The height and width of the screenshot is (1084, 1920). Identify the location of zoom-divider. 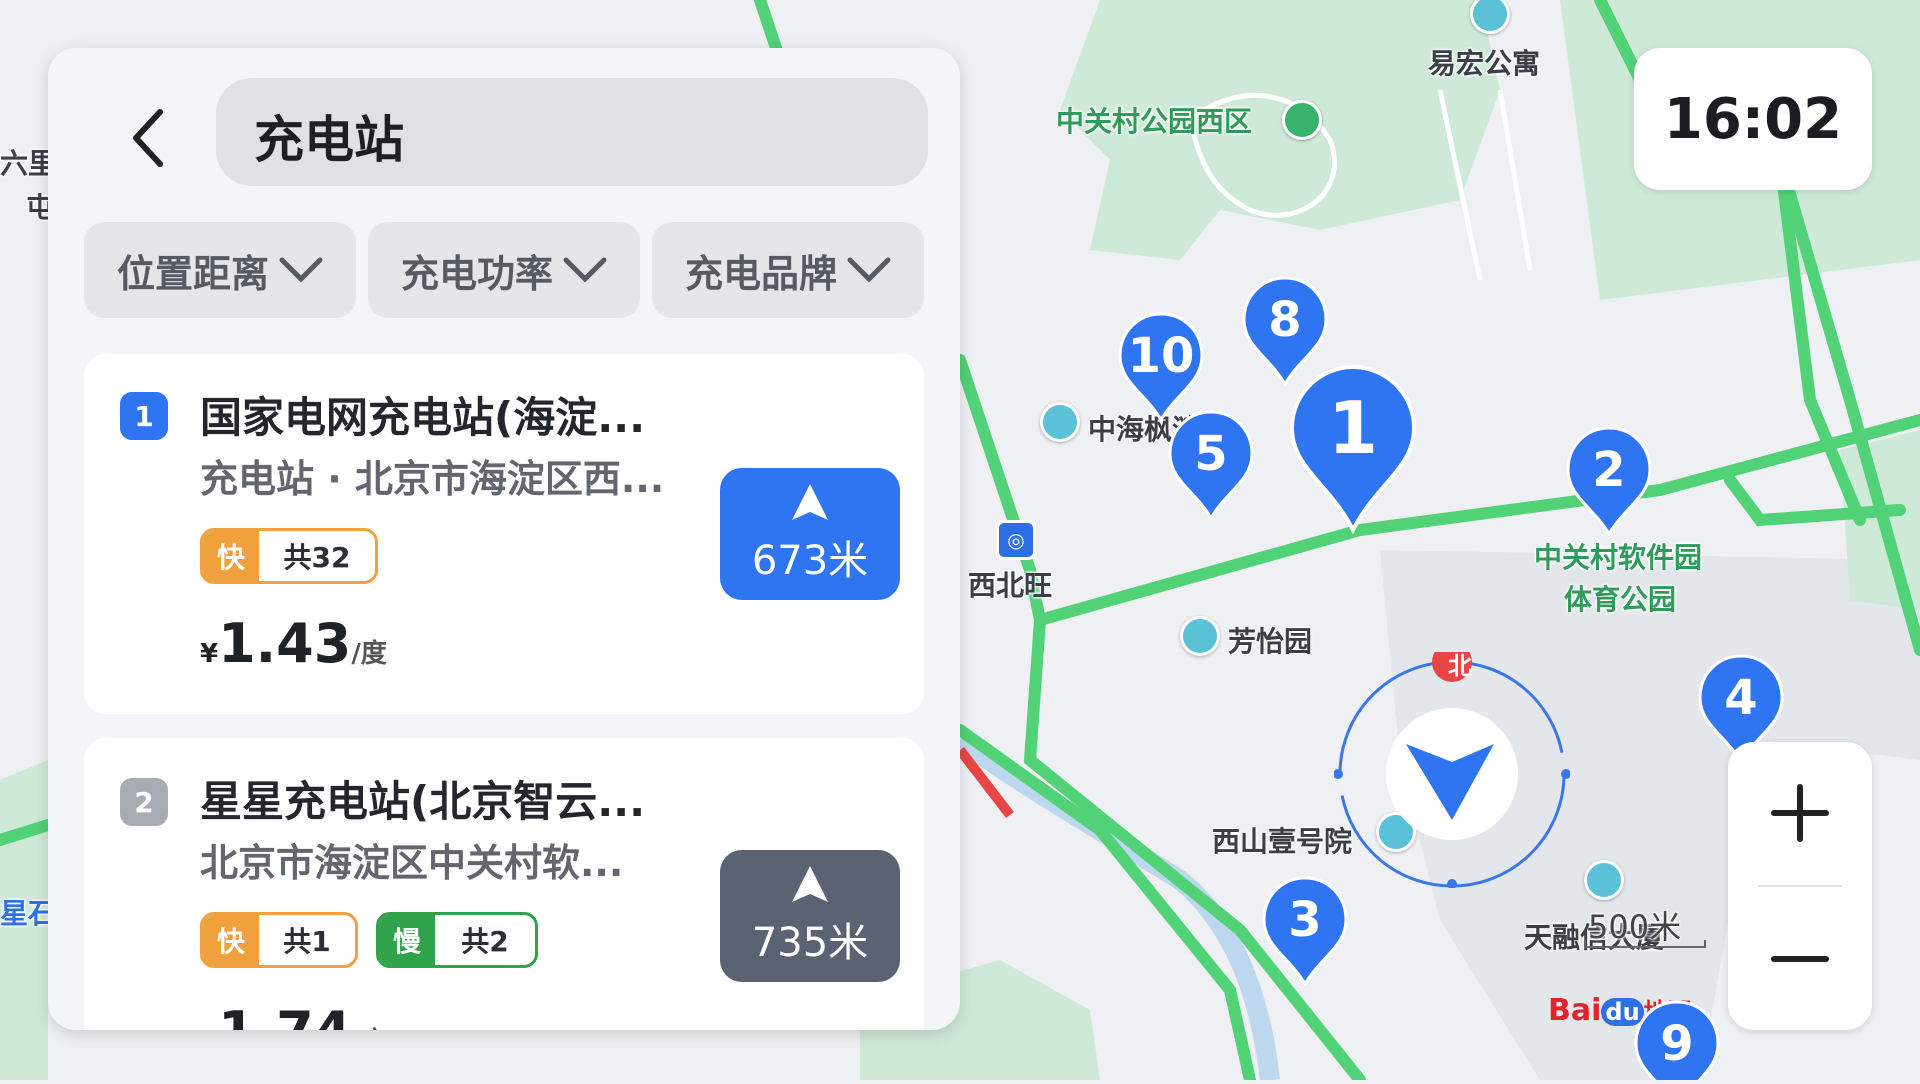
(1800, 886).